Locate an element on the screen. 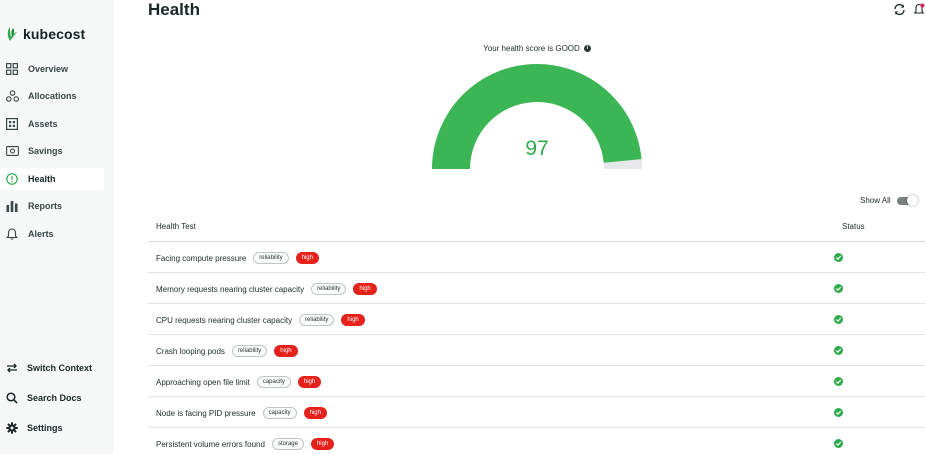 Image resolution: width=925 pixels, height=454 pixels. sidebar-item-label: Assets is located at coordinates (43, 124).